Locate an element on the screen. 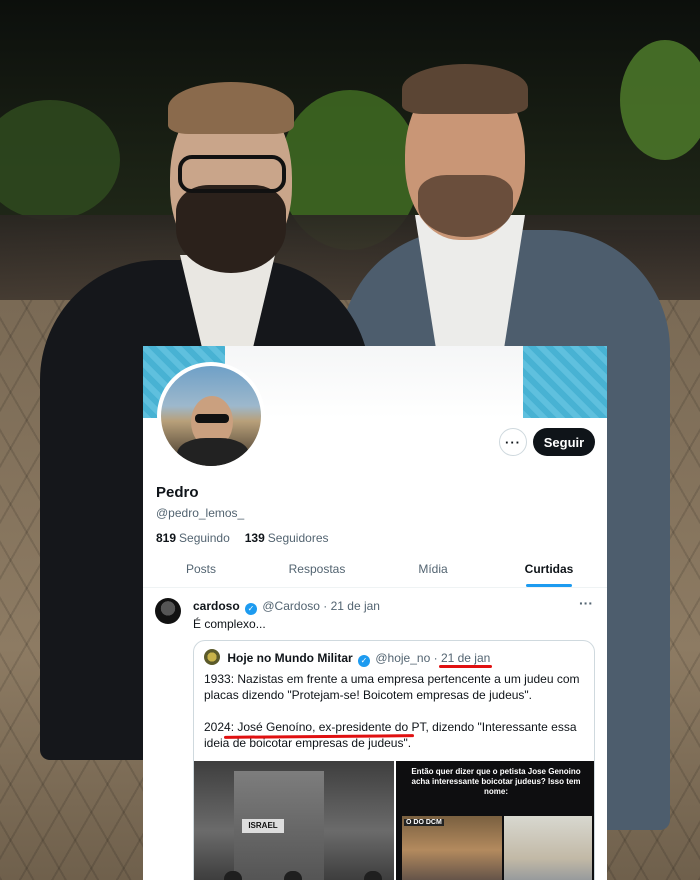 The height and width of the screenshot is (880, 700). quoted-author-name: Hoje no Mundo Militar is located at coordinates (290, 658).